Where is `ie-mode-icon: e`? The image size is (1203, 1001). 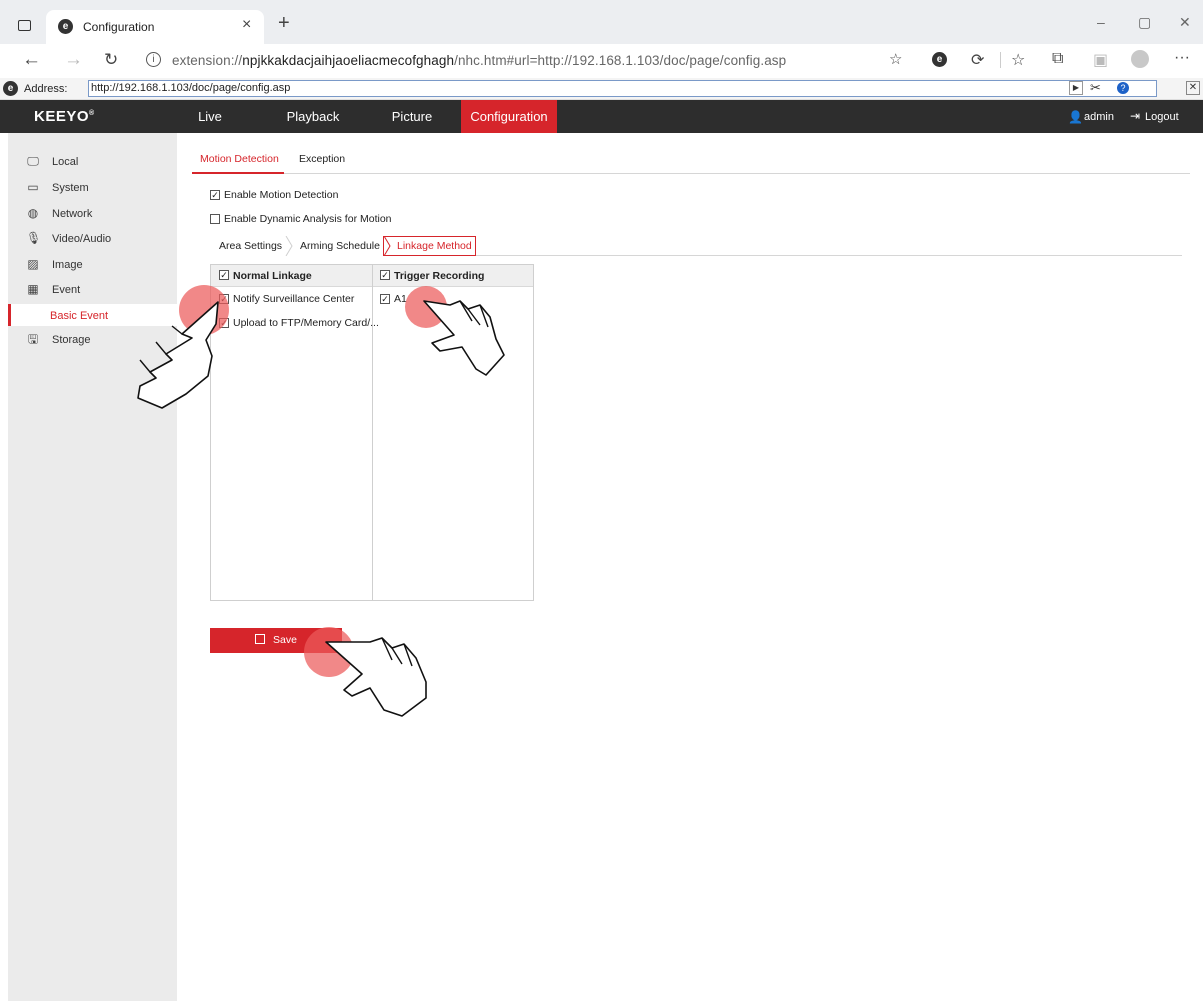
ie-mode-icon: e is located at coordinates (939, 59).